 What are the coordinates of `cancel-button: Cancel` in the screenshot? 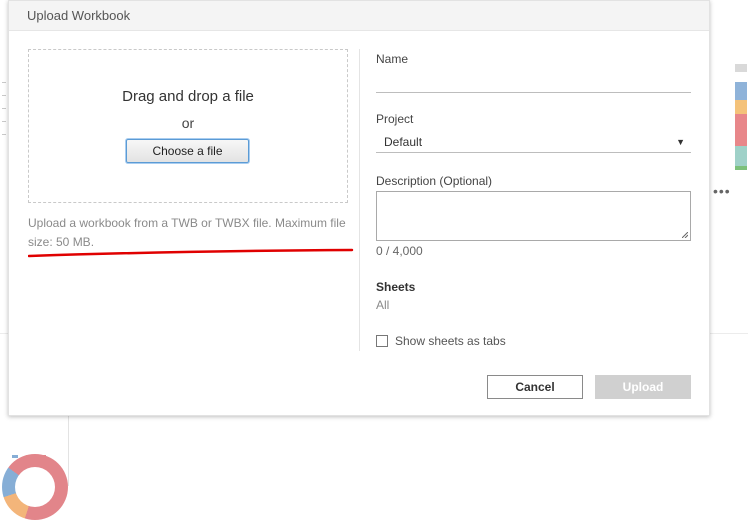 It's located at (535, 387).